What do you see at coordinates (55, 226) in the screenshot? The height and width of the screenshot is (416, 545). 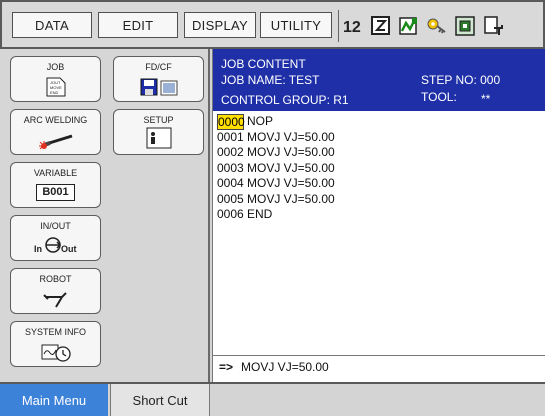 I see `inout-tile-label: IN/OUT` at bounding box center [55, 226].